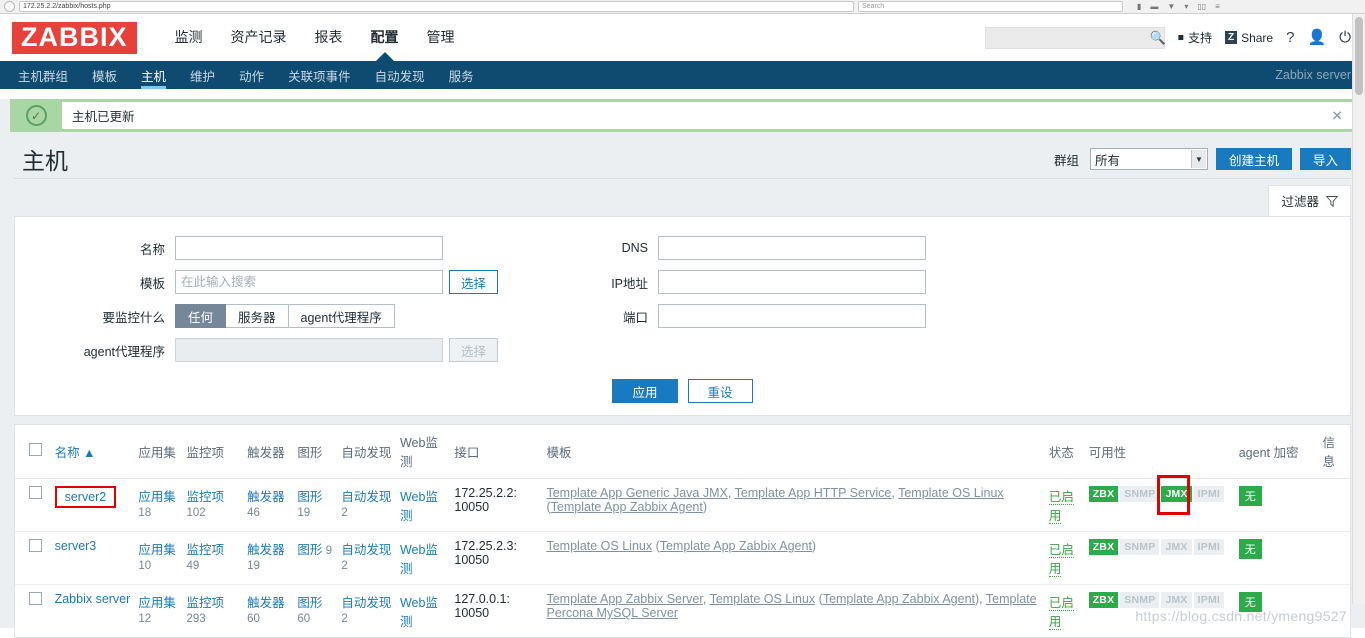 Image resolution: width=1365 pixels, height=638 pixels. I want to click on subnav-item-5: 关联项事件, so click(319, 75).